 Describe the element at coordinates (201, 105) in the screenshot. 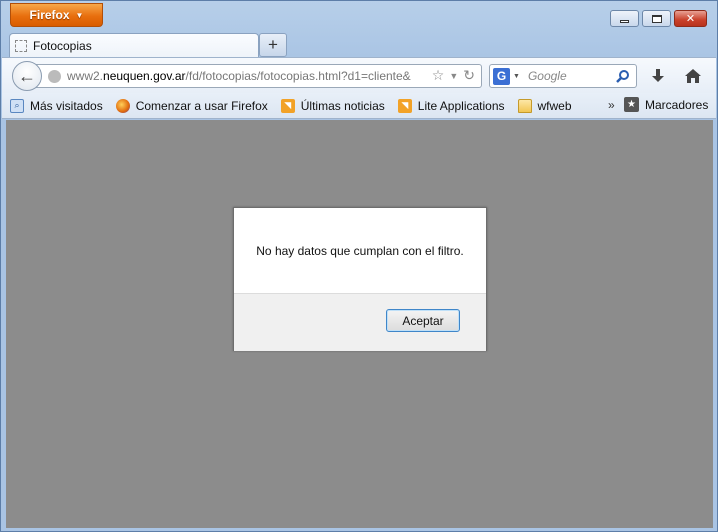

I see `bookmark-label: Comenzar a usar Firefox` at that location.